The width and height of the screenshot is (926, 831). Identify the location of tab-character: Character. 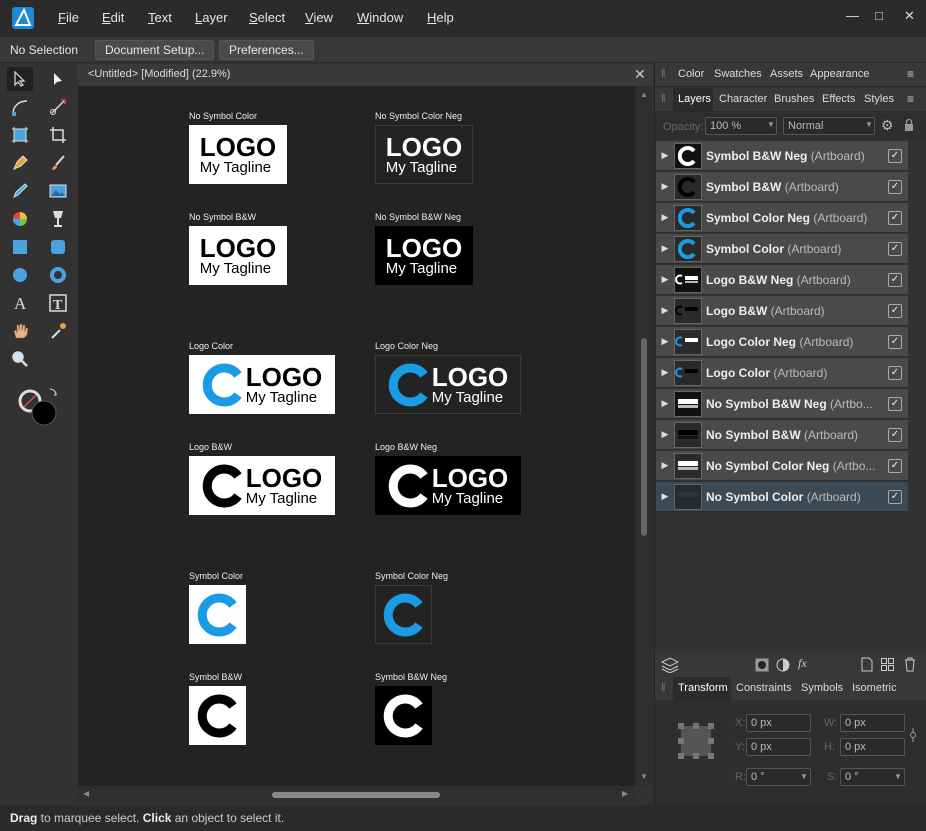
(743, 99).